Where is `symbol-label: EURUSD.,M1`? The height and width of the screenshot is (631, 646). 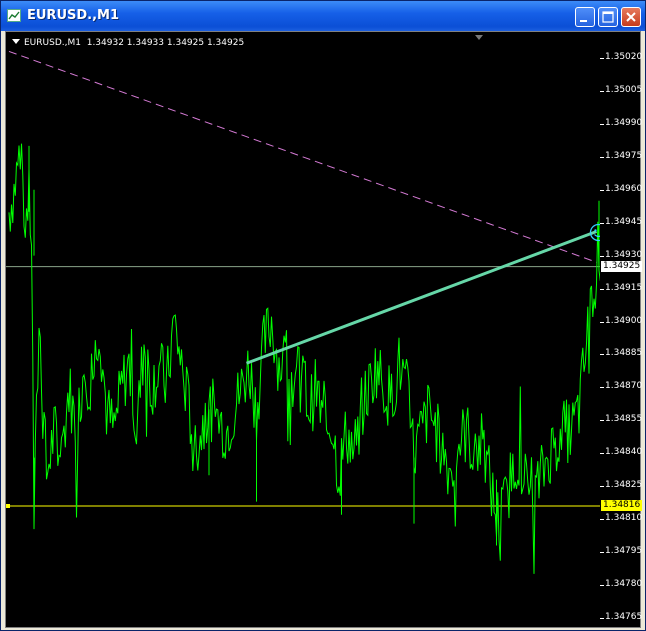
symbol-label: EURUSD.,M1 is located at coordinates (52, 43).